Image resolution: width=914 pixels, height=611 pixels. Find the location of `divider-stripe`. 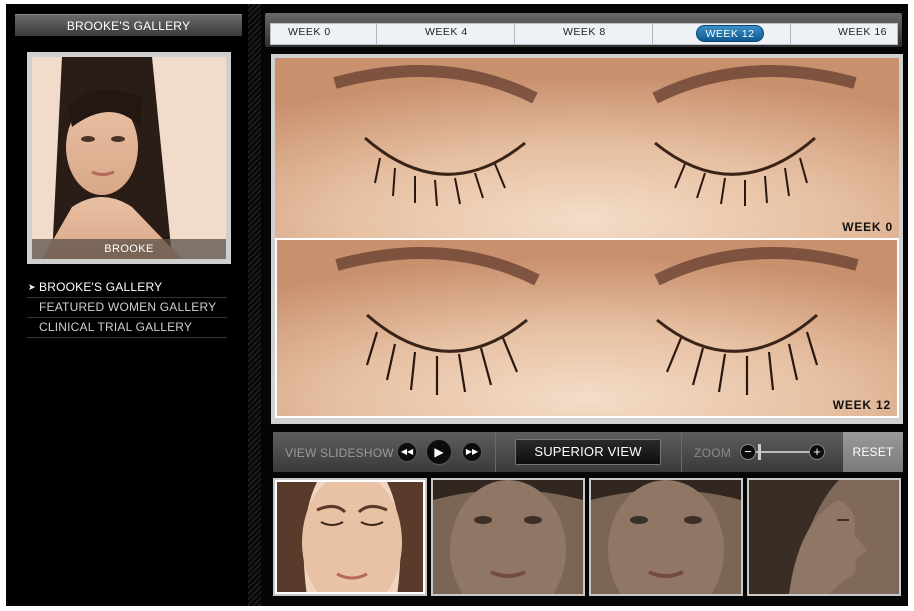

divider-stripe is located at coordinates (254, 305).